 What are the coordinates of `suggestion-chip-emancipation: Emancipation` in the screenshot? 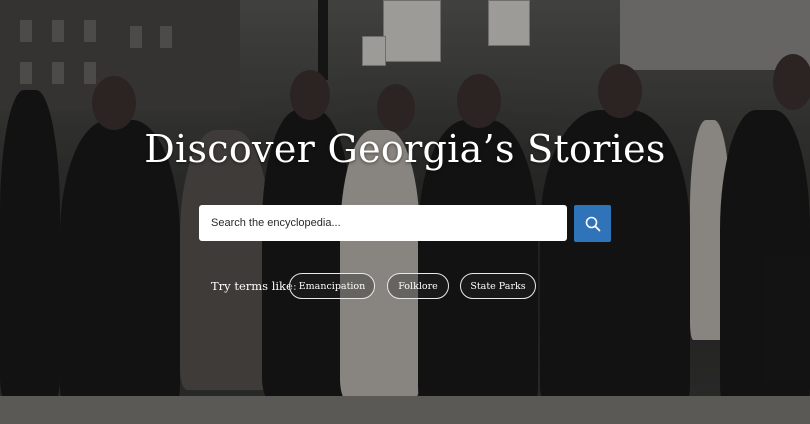 It's located at (332, 286).